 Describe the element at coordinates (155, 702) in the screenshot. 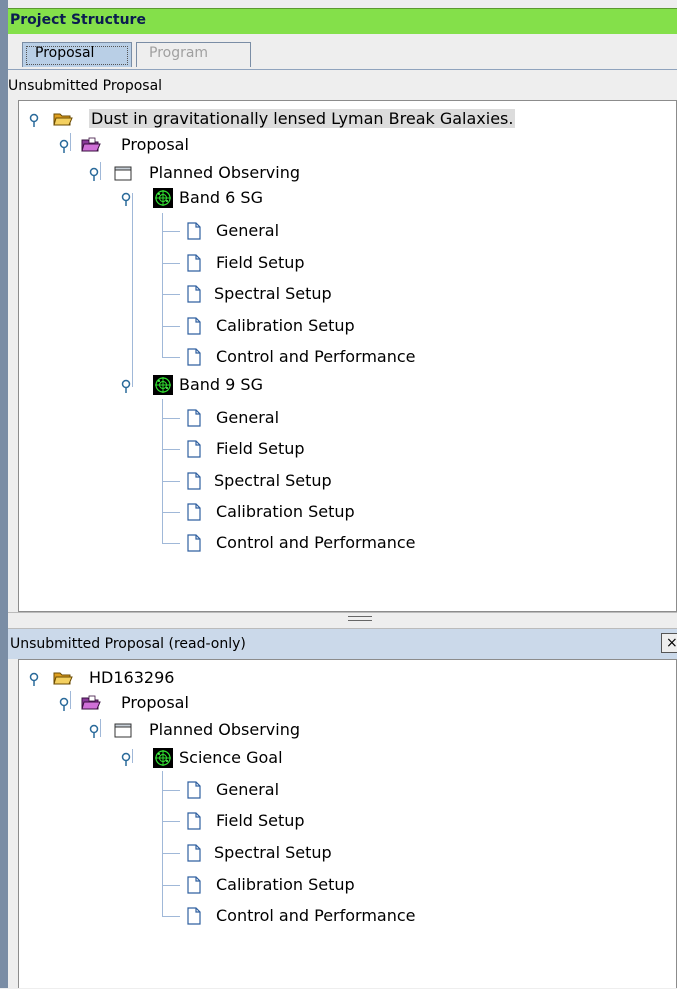

I see `tree-node-label: Proposal` at that location.